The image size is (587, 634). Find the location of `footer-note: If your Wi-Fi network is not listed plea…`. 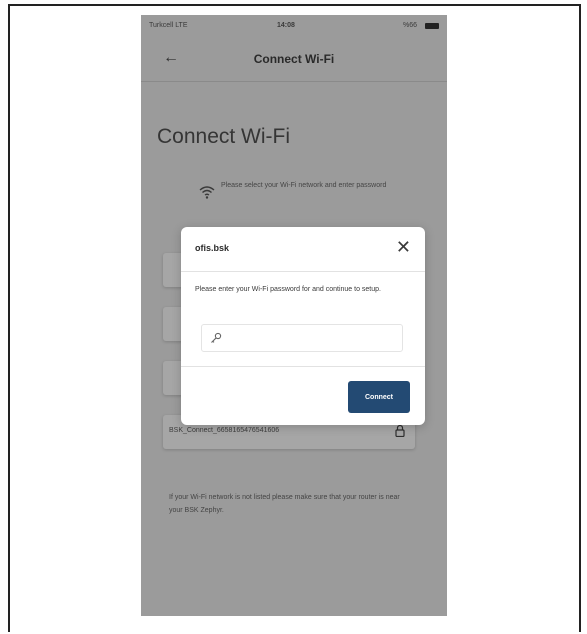

footer-note: If your Wi-Fi network is not listed plea… is located at coordinates (284, 504).